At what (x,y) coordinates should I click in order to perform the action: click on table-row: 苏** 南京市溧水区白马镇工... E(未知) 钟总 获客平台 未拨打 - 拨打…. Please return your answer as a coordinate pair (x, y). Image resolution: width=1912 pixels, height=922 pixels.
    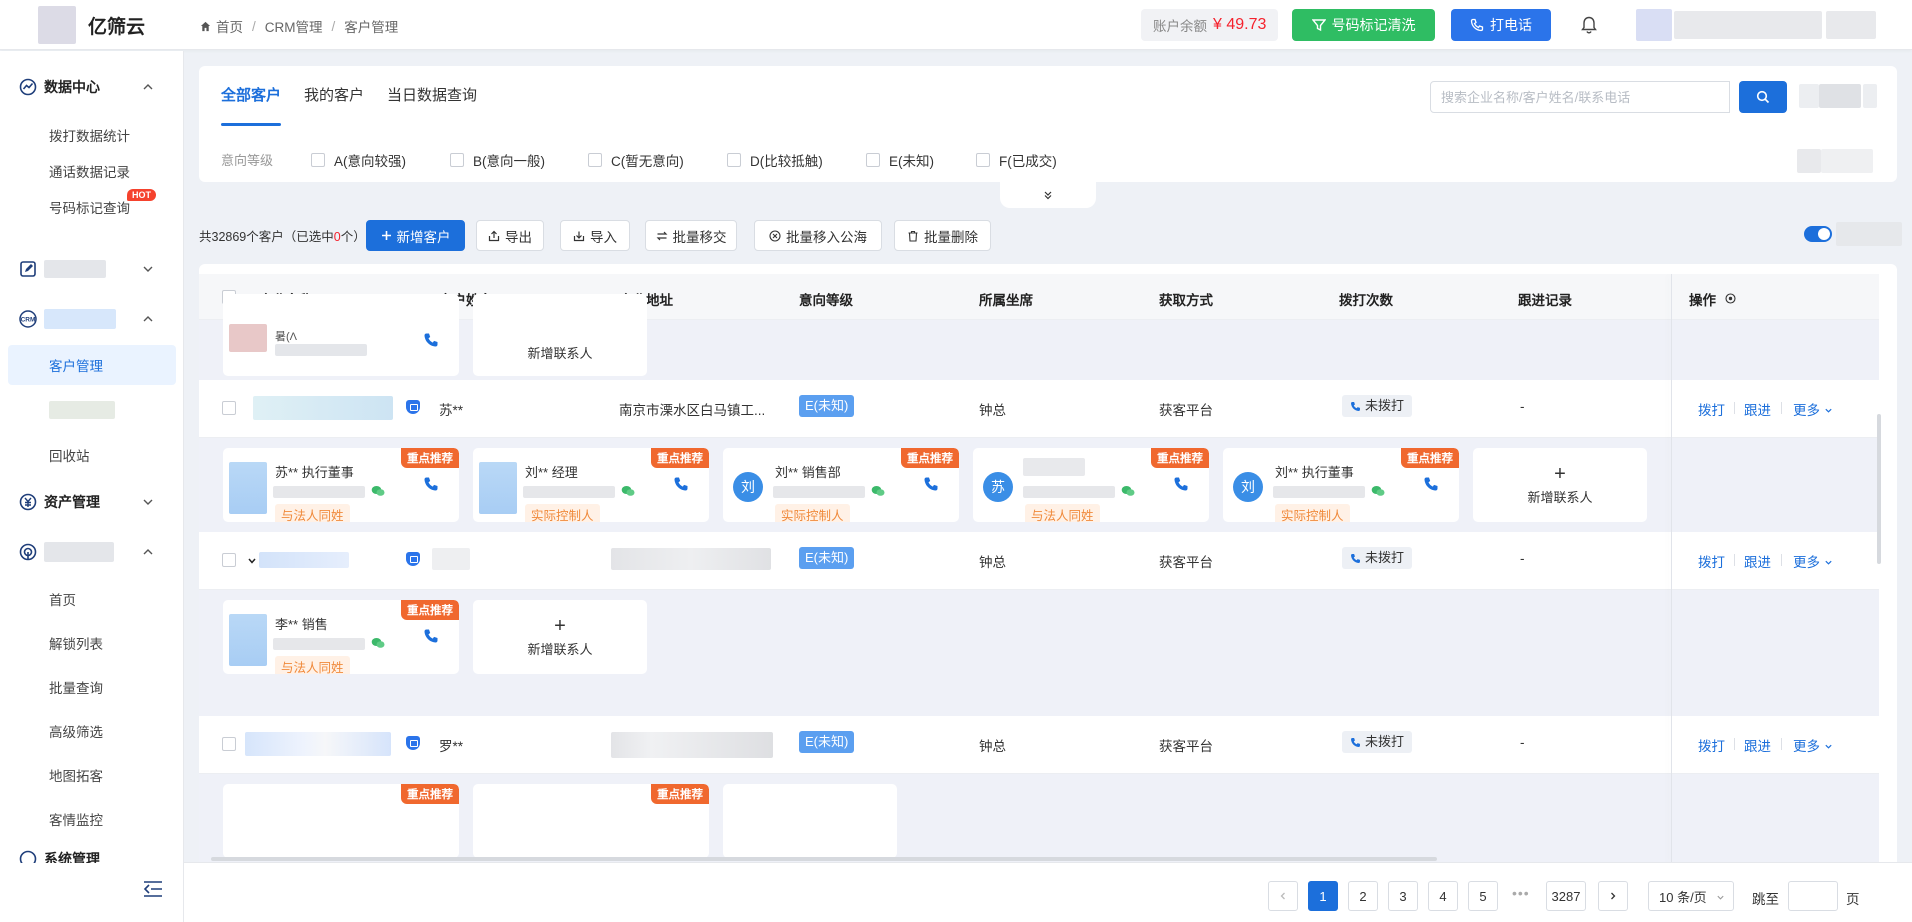
    Looking at the image, I should click on (1039, 409).